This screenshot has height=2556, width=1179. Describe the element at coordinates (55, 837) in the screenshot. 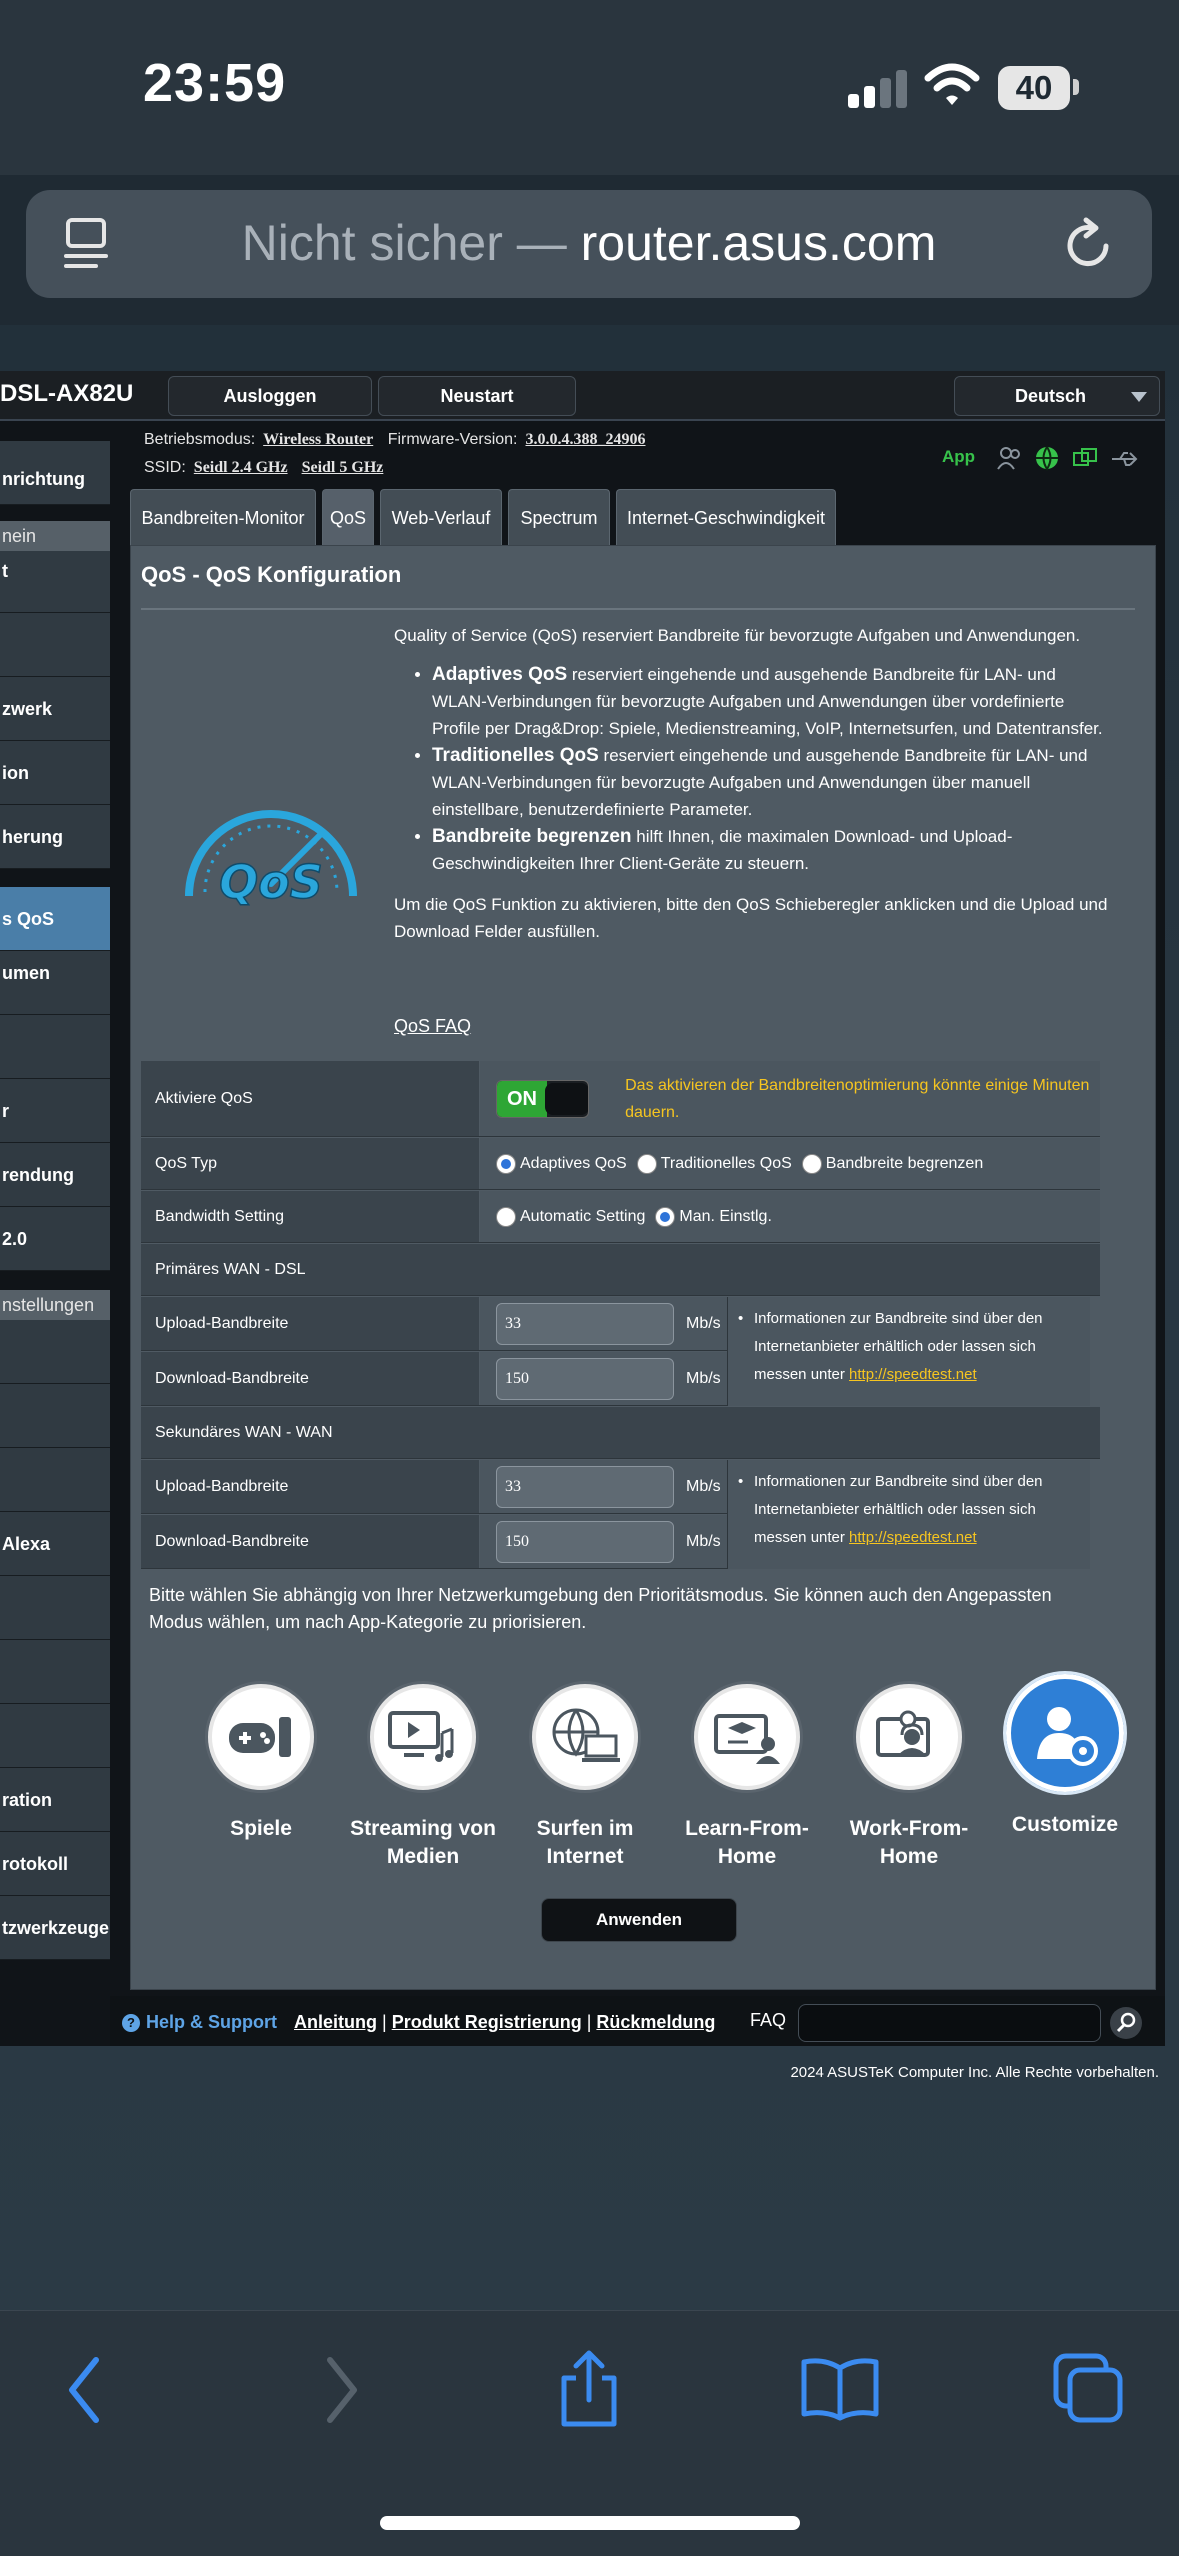

I see `sidebar-item-6: herung` at that location.